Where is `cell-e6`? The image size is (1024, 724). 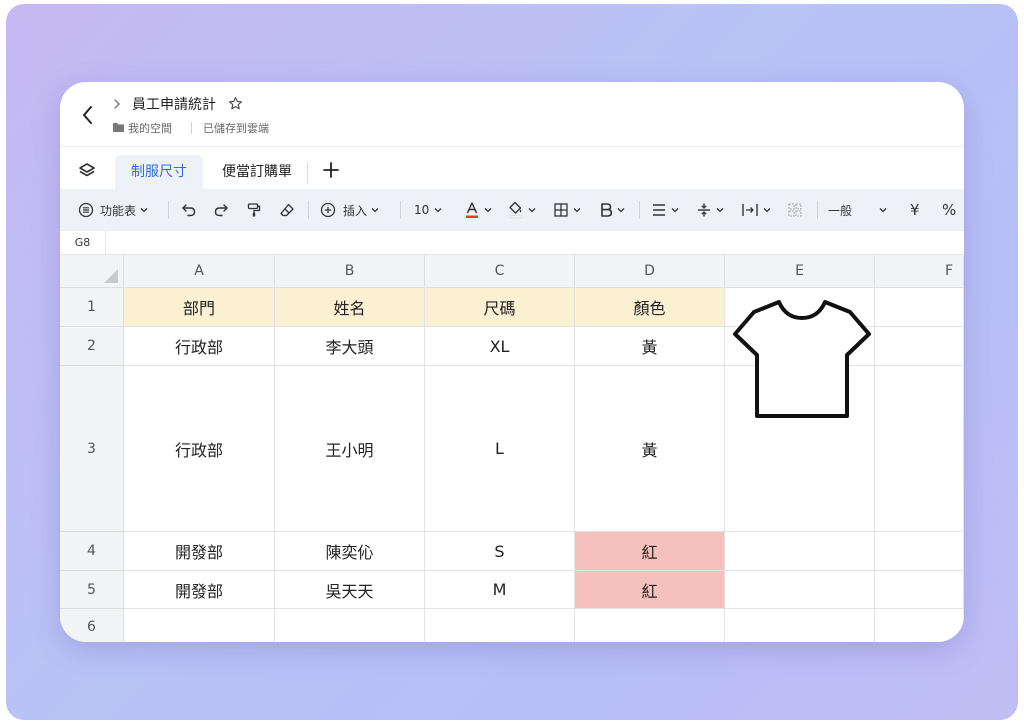
cell-e6 is located at coordinates (800, 625).